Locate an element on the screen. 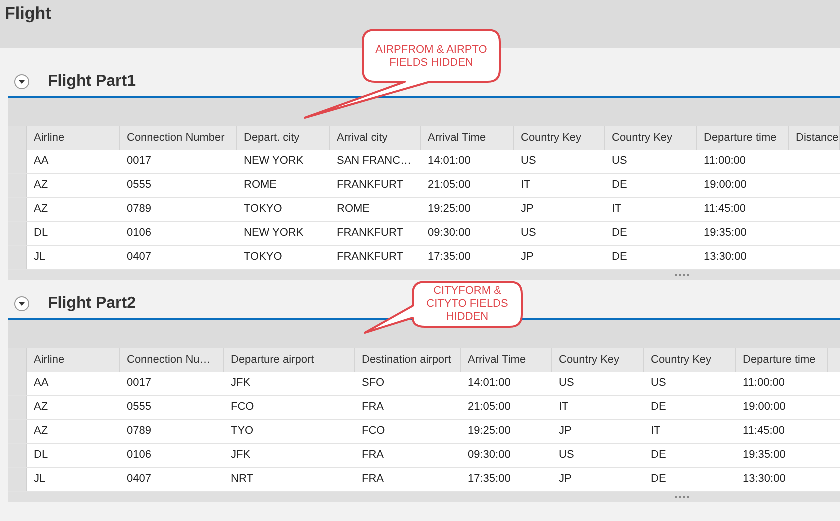 This screenshot has height=521, width=840. table-cell-text: NRT is located at coordinates (242, 480).